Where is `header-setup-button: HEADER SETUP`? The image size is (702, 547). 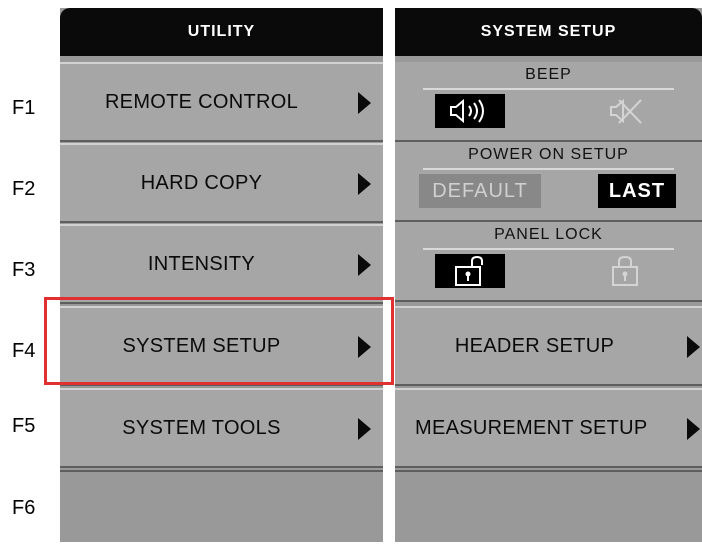
header-setup-button: HEADER SETUP is located at coordinates (548, 346).